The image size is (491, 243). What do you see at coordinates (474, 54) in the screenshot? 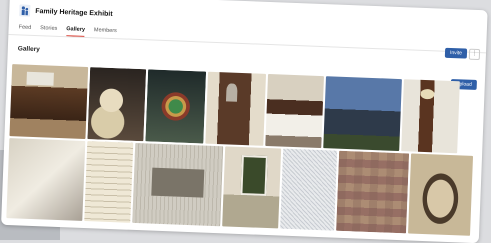
I see `more-options-icon: ⋮` at bounding box center [474, 54].